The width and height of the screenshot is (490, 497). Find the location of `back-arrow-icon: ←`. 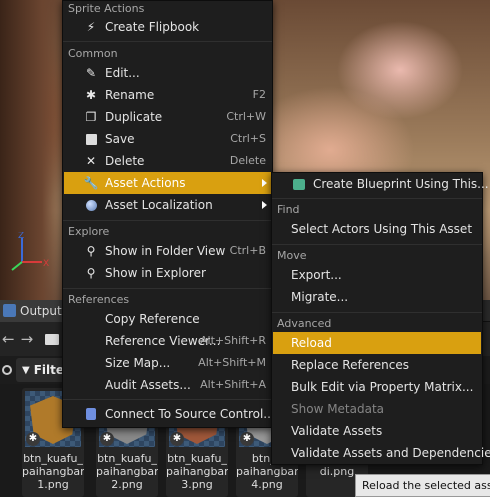

back-arrow-icon: ← is located at coordinates (8, 339).